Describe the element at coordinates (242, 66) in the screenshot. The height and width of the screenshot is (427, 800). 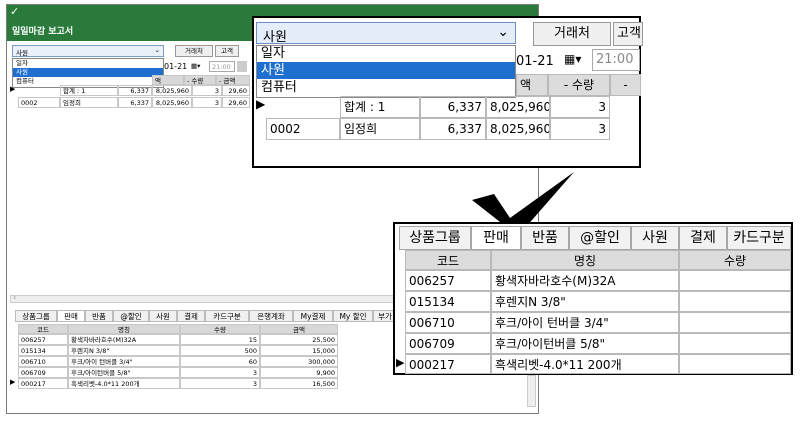
I see `clear-icon` at that location.